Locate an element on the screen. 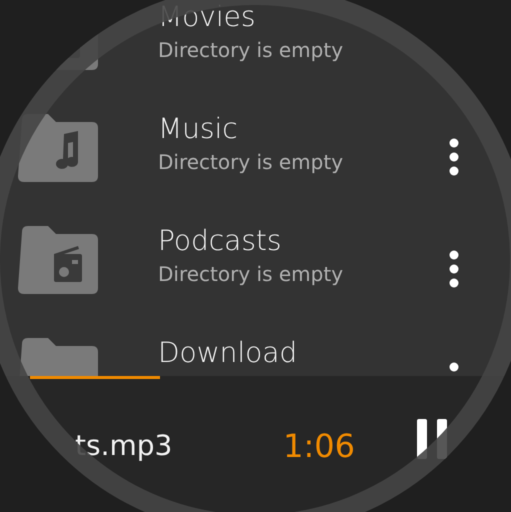 The height and width of the screenshot is (512, 511). folder-icon is located at coordinates (58, 260).